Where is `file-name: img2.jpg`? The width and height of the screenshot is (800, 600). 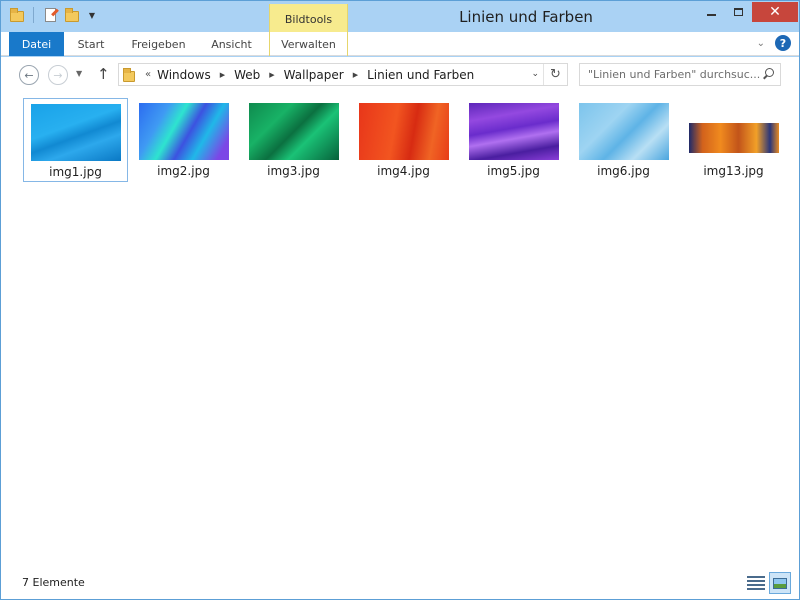 file-name: img2.jpg is located at coordinates (183, 171).